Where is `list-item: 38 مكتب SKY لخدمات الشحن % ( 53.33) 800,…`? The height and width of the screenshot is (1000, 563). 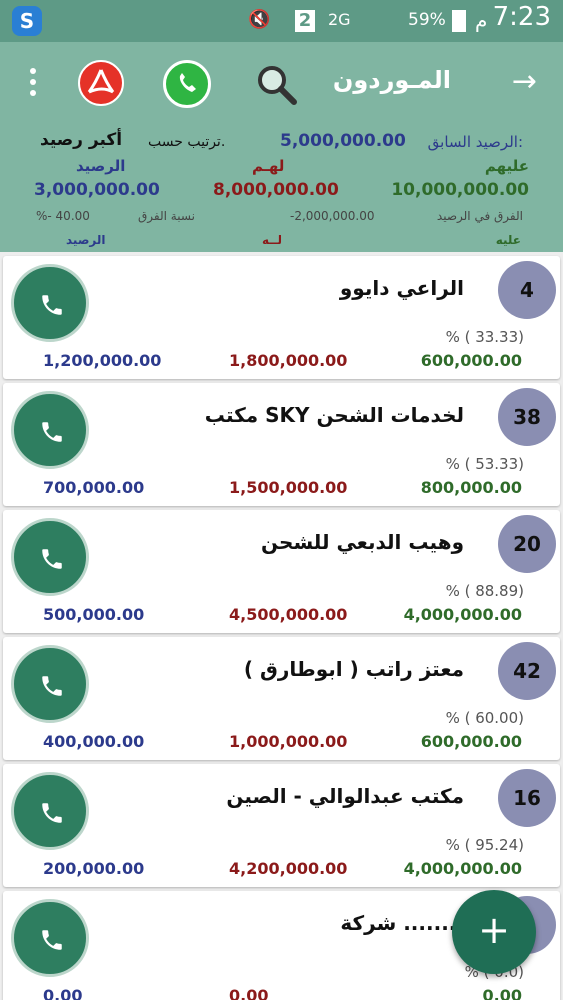 list-item: 38 مكتب SKY لخدمات الشحن % ( 53.33) 800,… is located at coordinates (281, 444).